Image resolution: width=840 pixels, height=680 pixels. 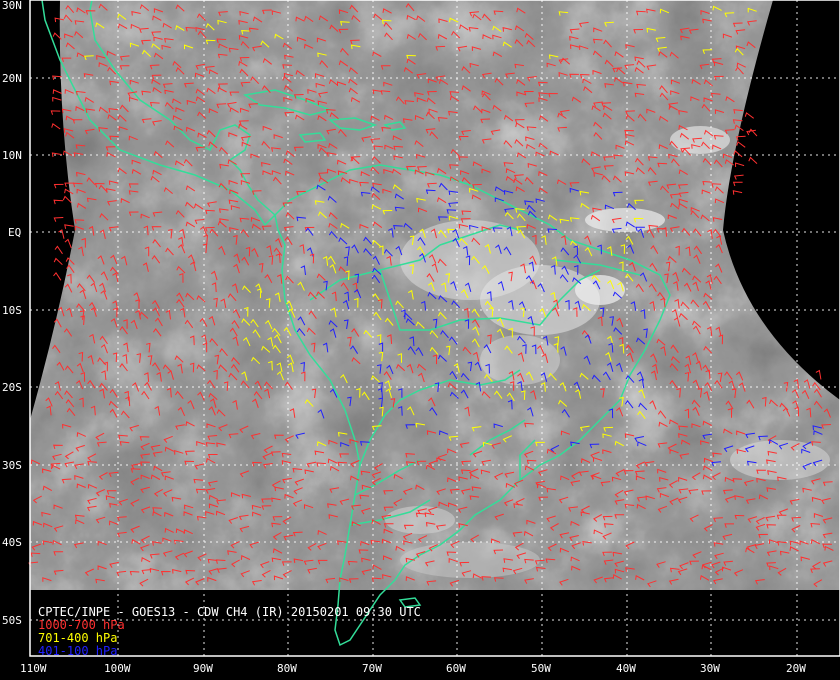 I want to click on lon-label: 110W, so click(x=33, y=668).